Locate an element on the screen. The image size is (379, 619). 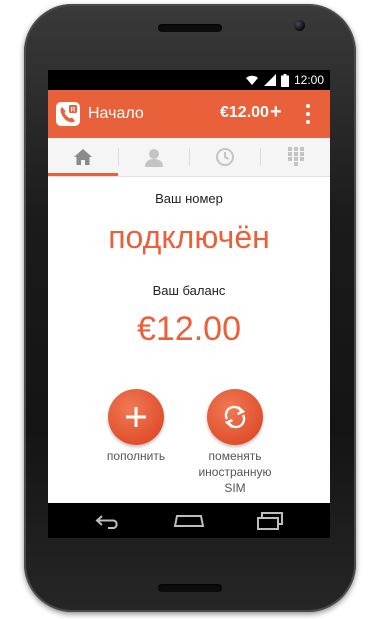
tab-home is located at coordinates (83, 157).